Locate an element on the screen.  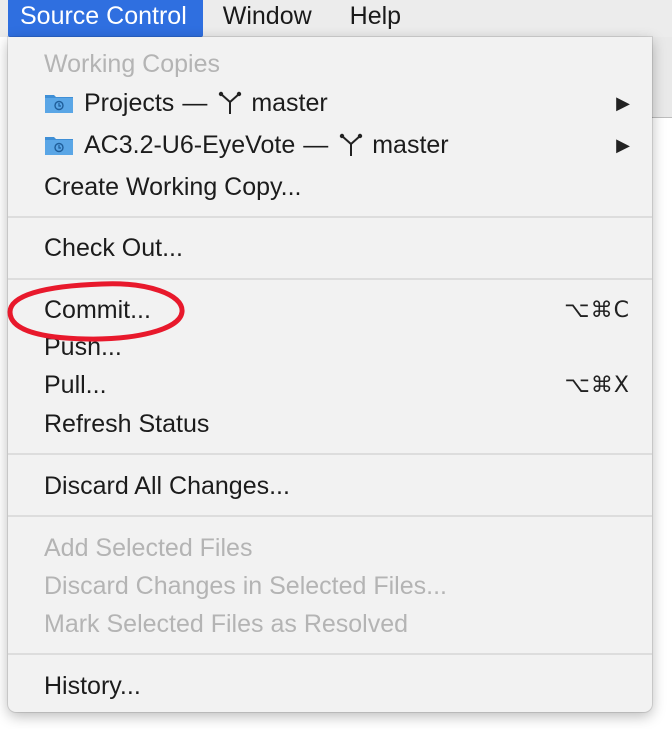
menu-item-repo-projects: Projects — master ▶ is located at coordinates (330, 103).